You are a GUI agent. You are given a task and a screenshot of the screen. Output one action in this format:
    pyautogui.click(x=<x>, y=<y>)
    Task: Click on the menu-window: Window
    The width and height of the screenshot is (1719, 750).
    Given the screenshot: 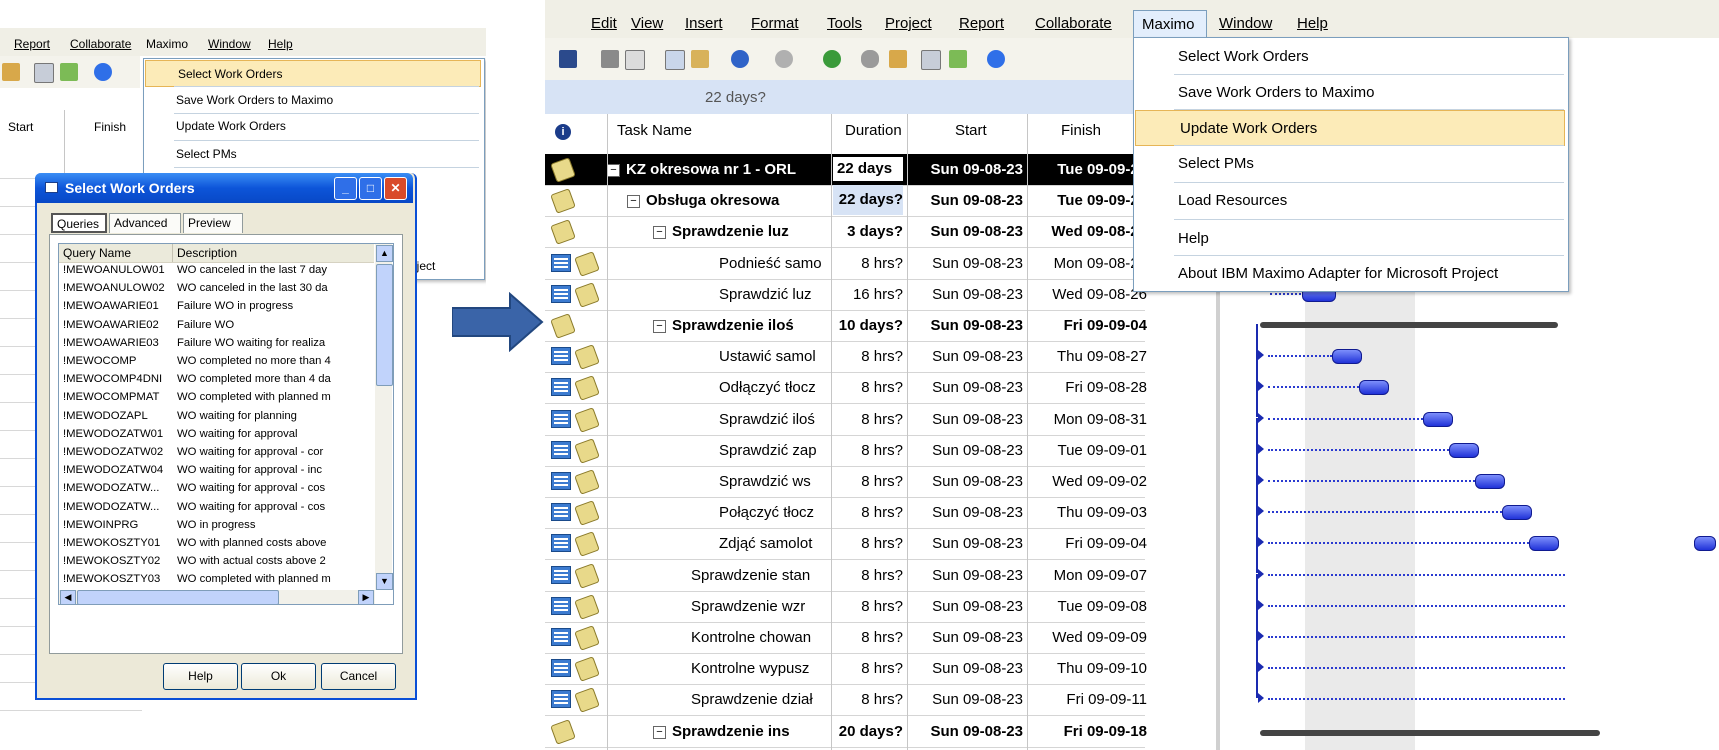 What is the action you would take?
    pyautogui.click(x=229, y=44)
    